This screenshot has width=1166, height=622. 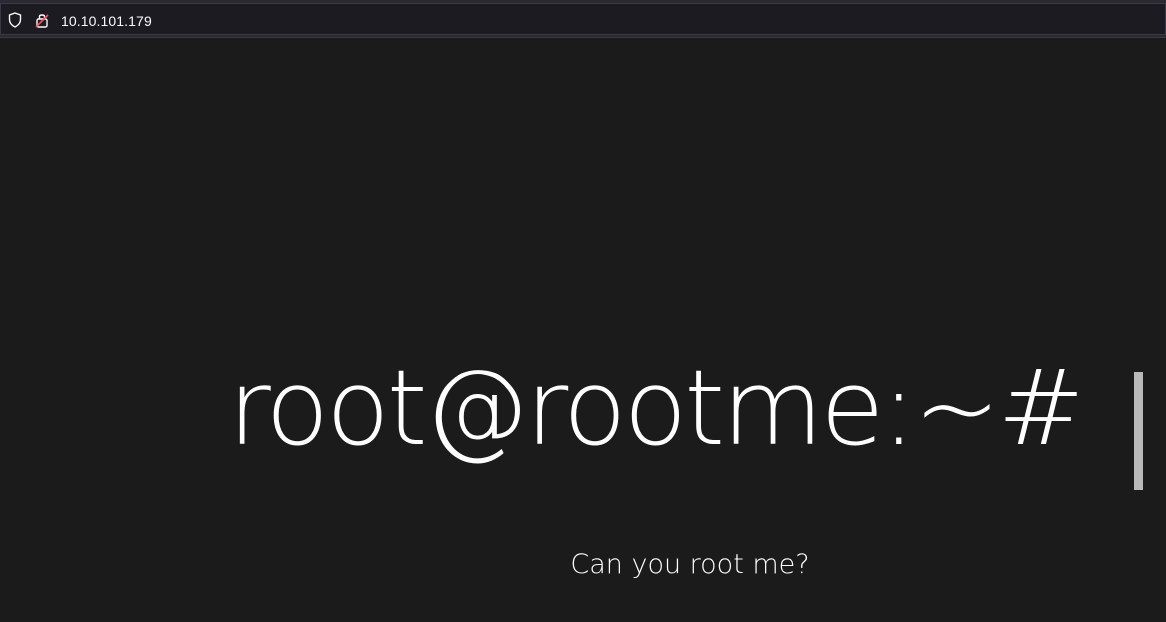 I want to click on address-bar: 10.10.101.179, so click(x=583, y=19).